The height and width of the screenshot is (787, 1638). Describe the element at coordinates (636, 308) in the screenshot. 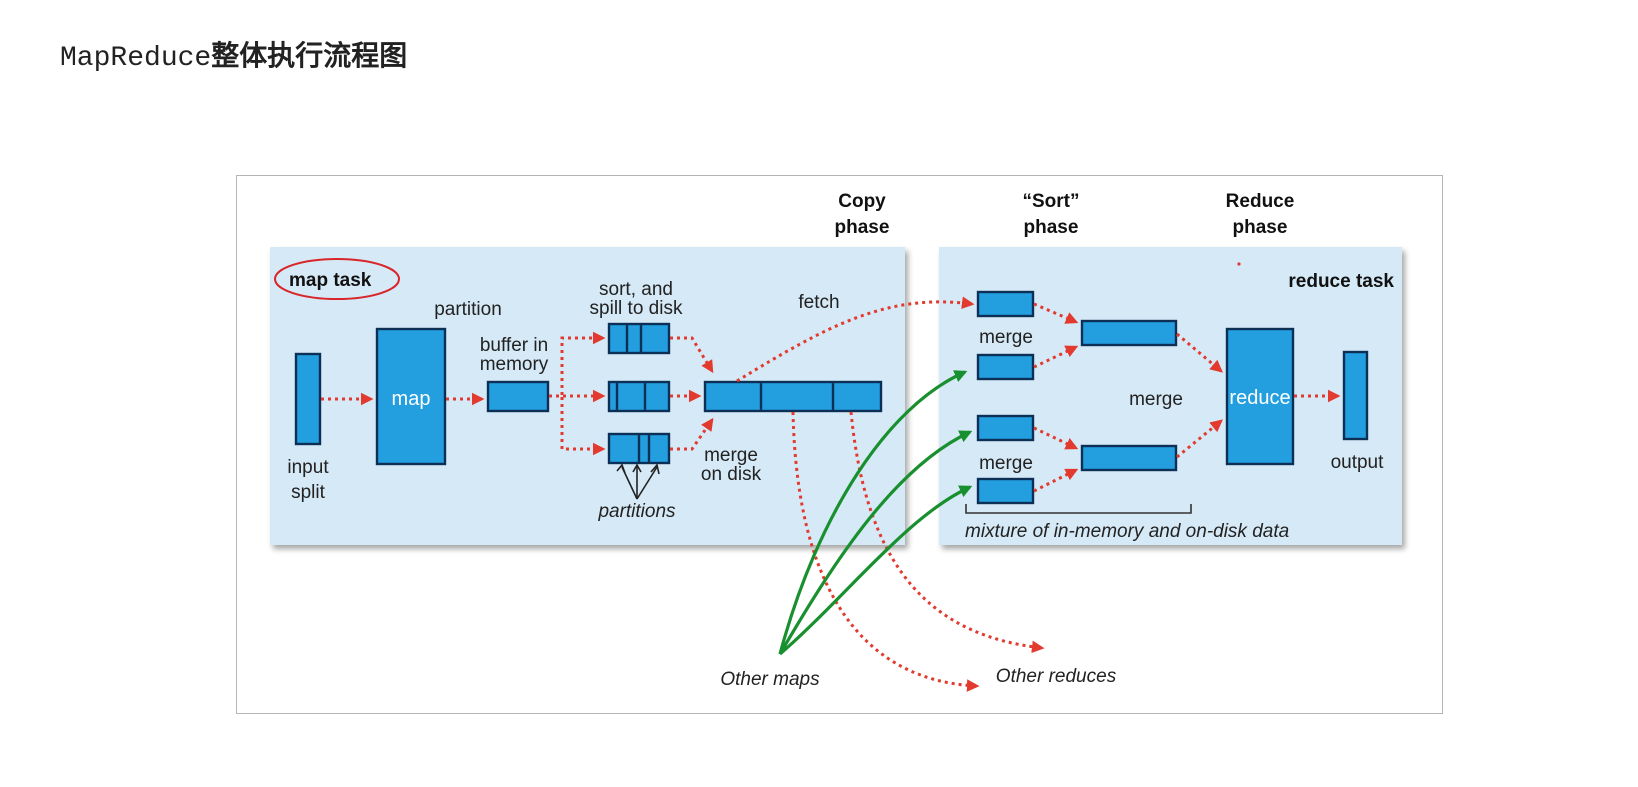

I see `sort-spill-label-2: spill to disk` at that location.